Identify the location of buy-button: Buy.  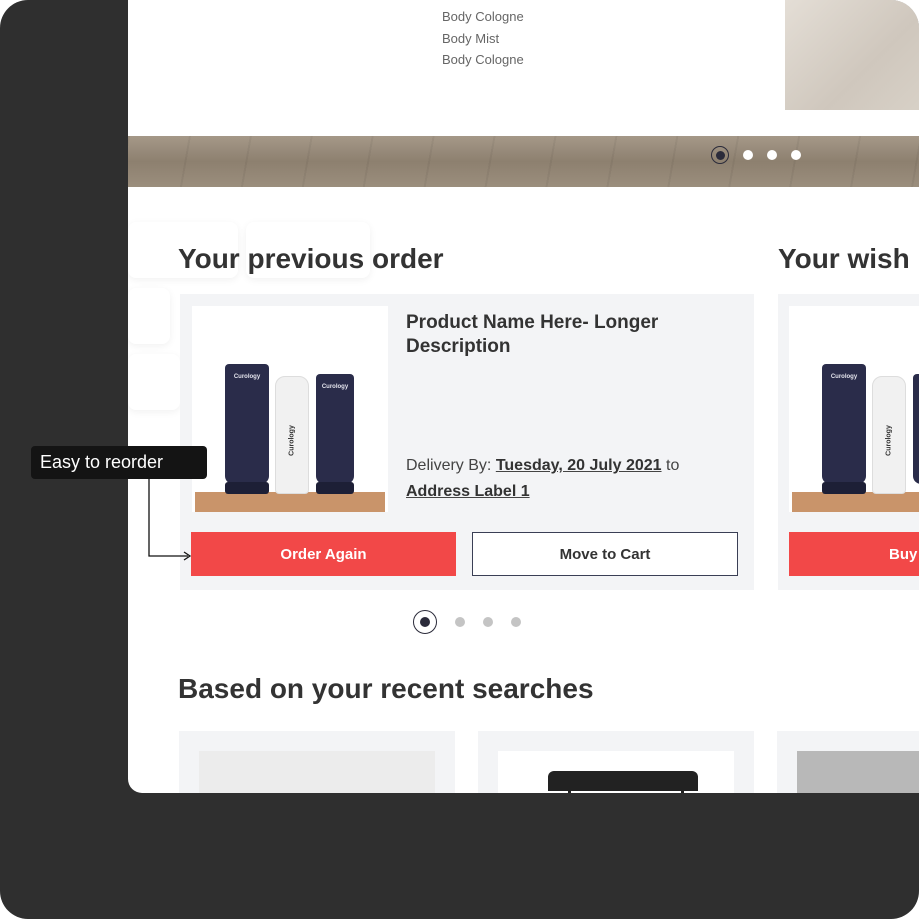
(854, 554).